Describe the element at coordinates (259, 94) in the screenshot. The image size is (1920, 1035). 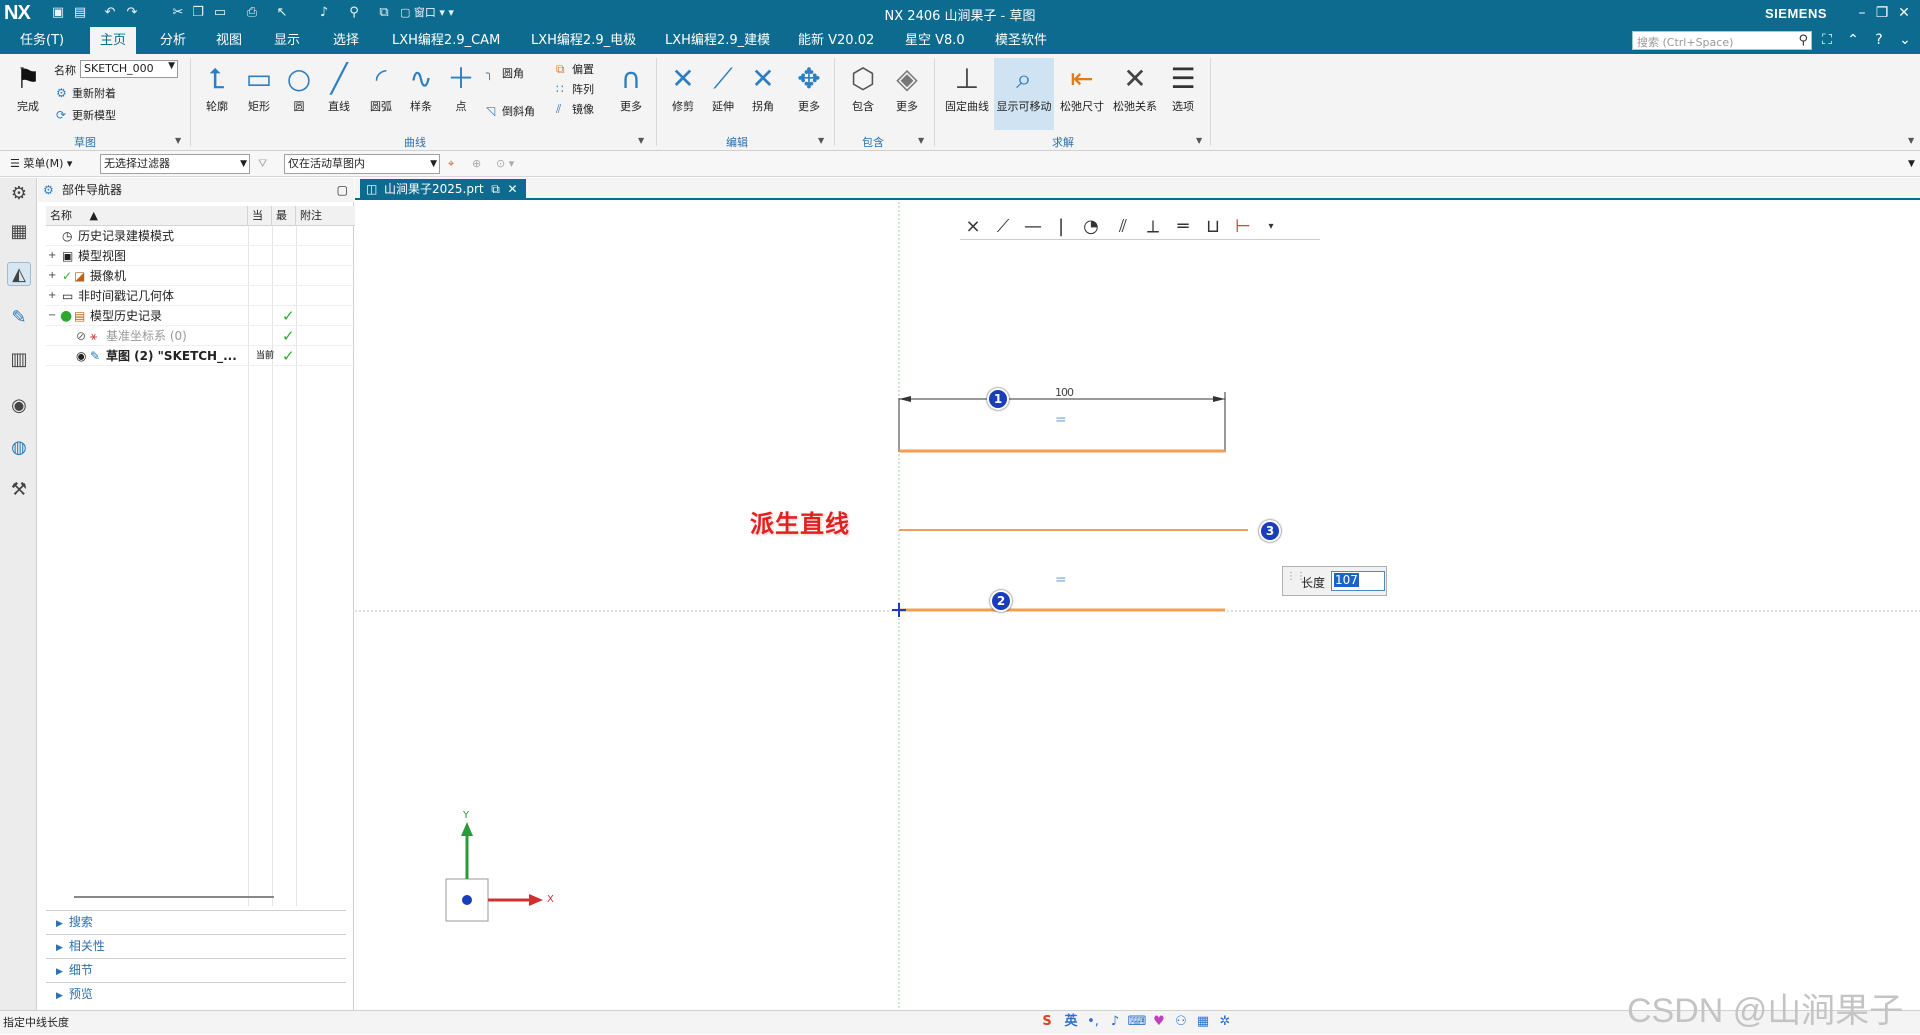
I see `rectangle-button: ▭ 矩形` at that location.